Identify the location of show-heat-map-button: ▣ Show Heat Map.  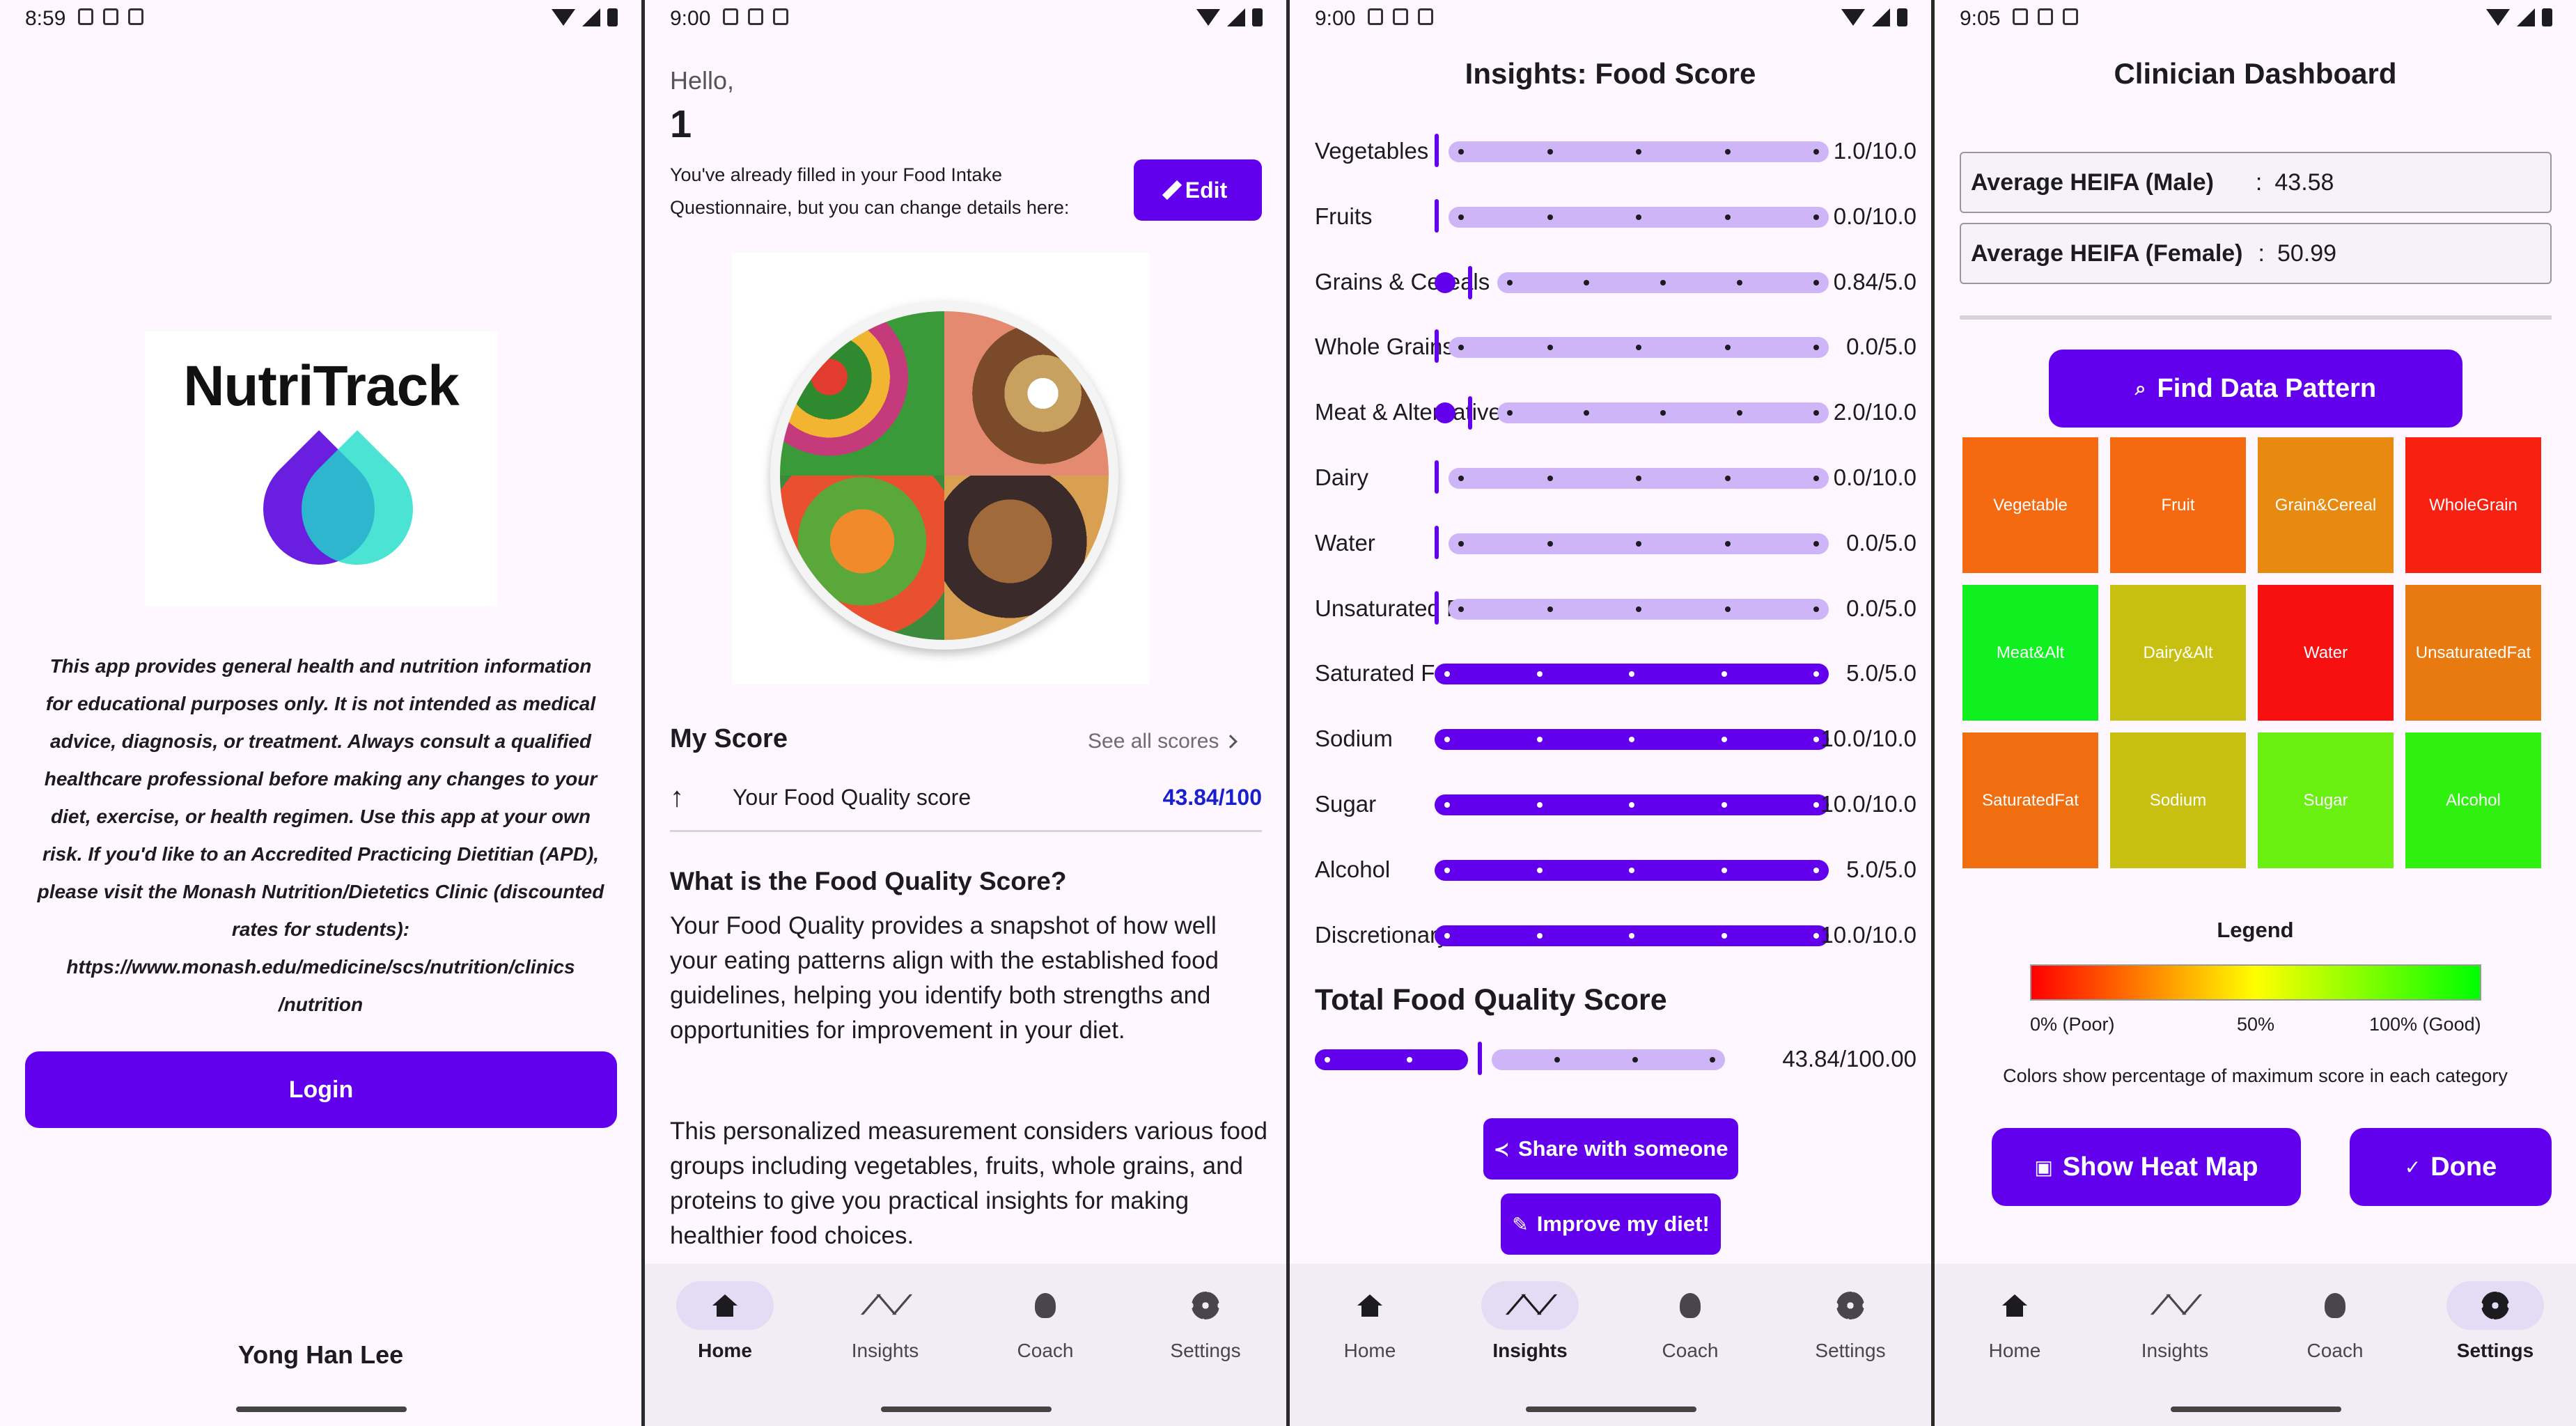
(2146, 1167).